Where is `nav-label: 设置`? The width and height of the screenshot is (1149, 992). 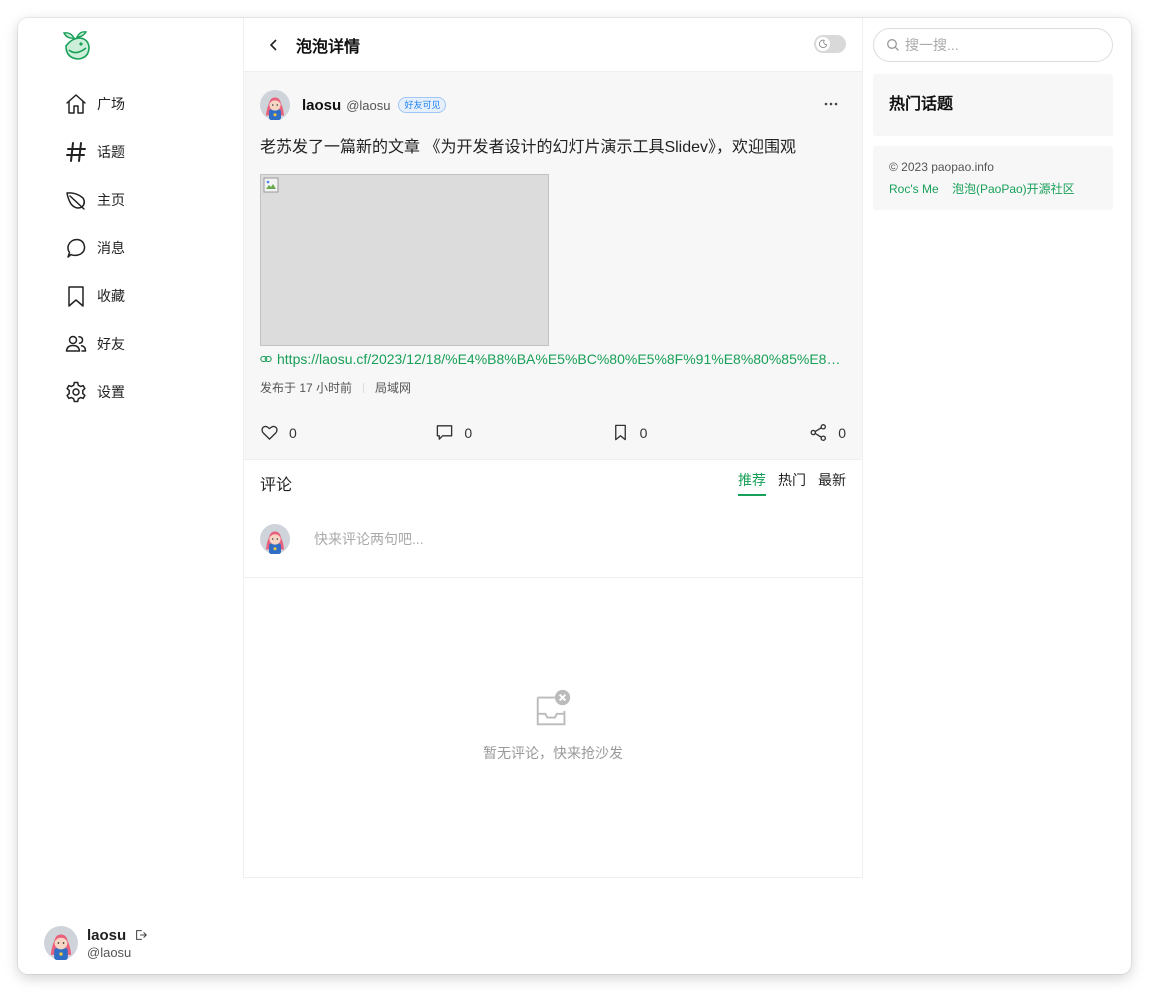
nav-label: 设置 is located at coordinates (111, 392).